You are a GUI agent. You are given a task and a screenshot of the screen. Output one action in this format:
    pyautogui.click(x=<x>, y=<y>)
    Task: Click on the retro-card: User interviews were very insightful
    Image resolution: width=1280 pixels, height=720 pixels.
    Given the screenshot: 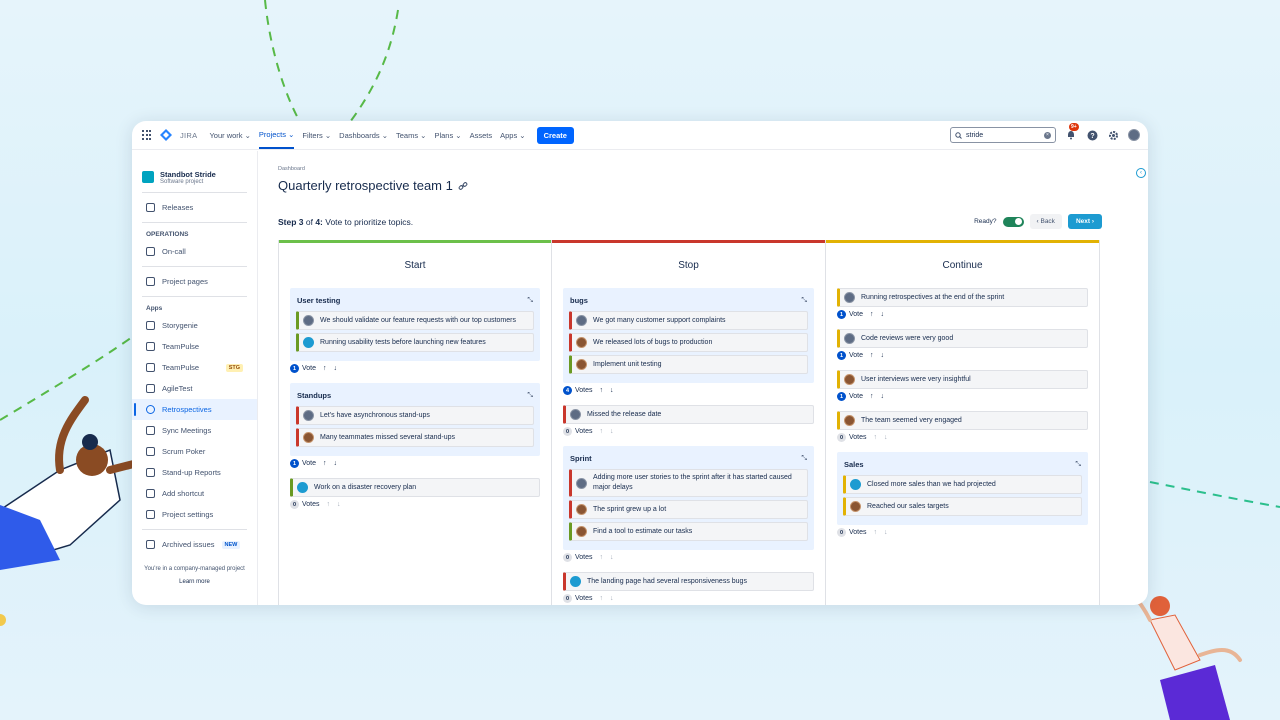 What is the action you would take?
    pyautogui.click(x=962, y=379)
    